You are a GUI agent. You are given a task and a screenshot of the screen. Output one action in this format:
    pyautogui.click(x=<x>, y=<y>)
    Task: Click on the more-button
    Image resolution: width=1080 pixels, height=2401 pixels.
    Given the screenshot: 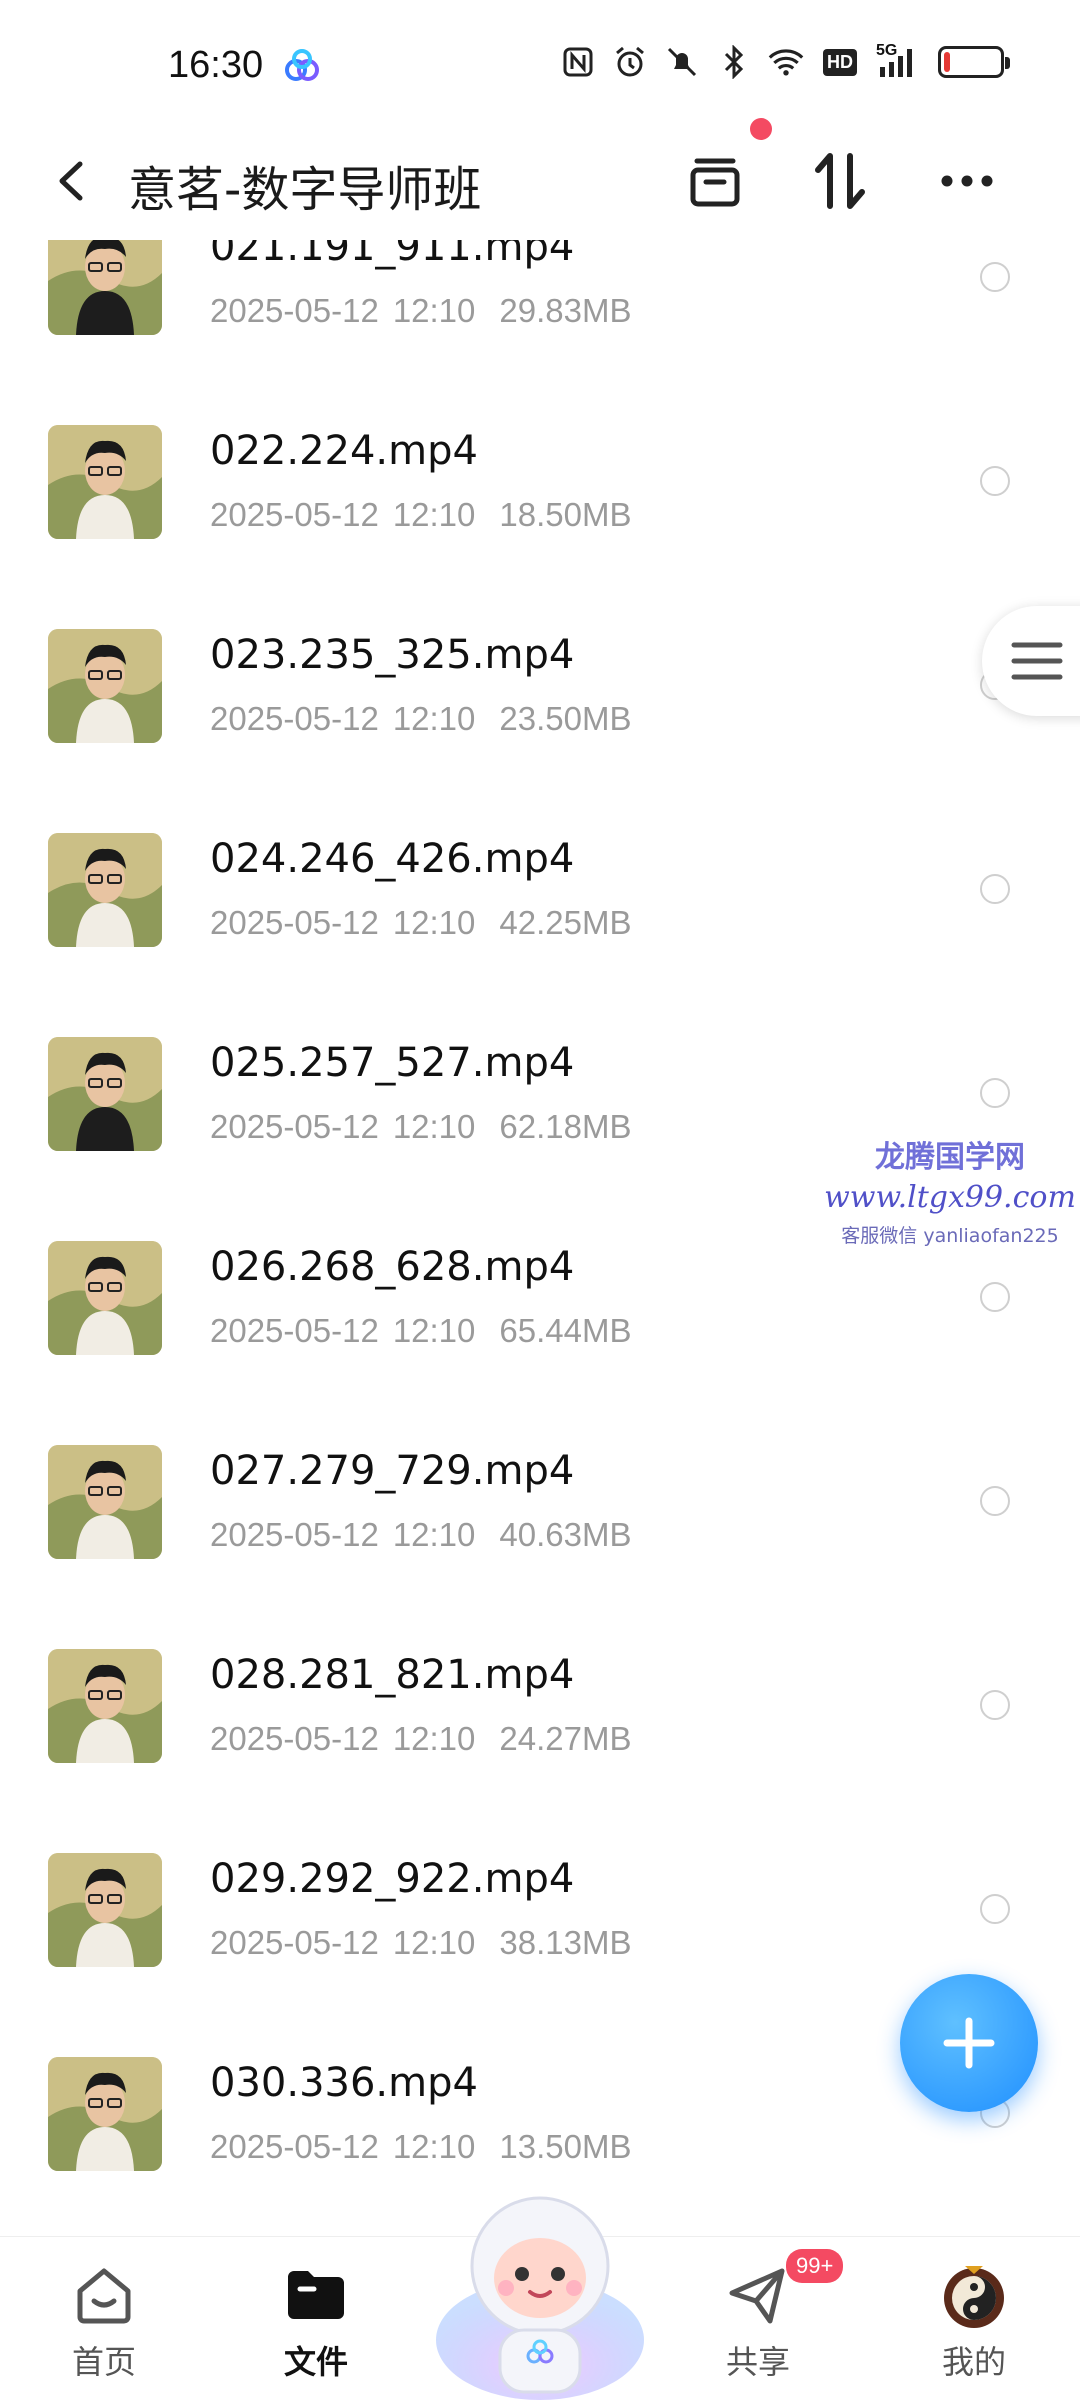 What is the action you would take?
    pyautogui.click(x=967, y=181)
    